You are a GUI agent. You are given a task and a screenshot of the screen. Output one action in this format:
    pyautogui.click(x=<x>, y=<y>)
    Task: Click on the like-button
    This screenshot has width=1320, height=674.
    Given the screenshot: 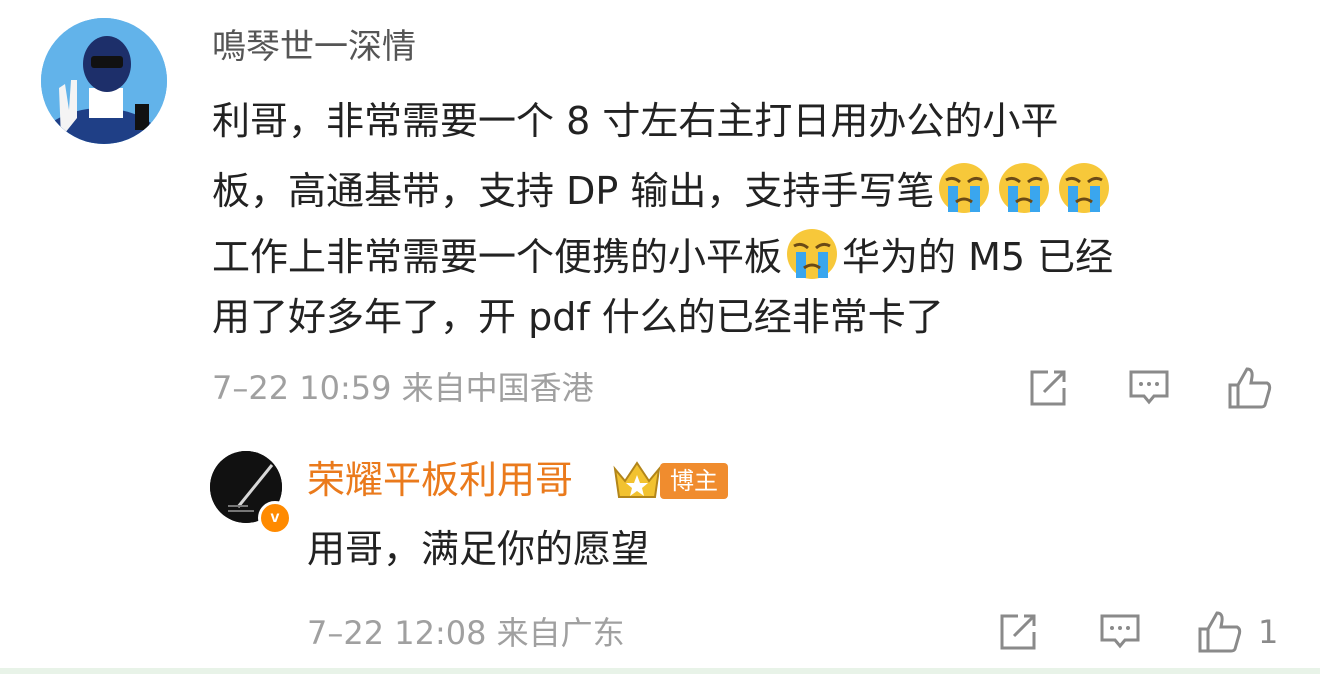 What is the action you would take?
    pyautogui.click(x=1250, y=388)
    